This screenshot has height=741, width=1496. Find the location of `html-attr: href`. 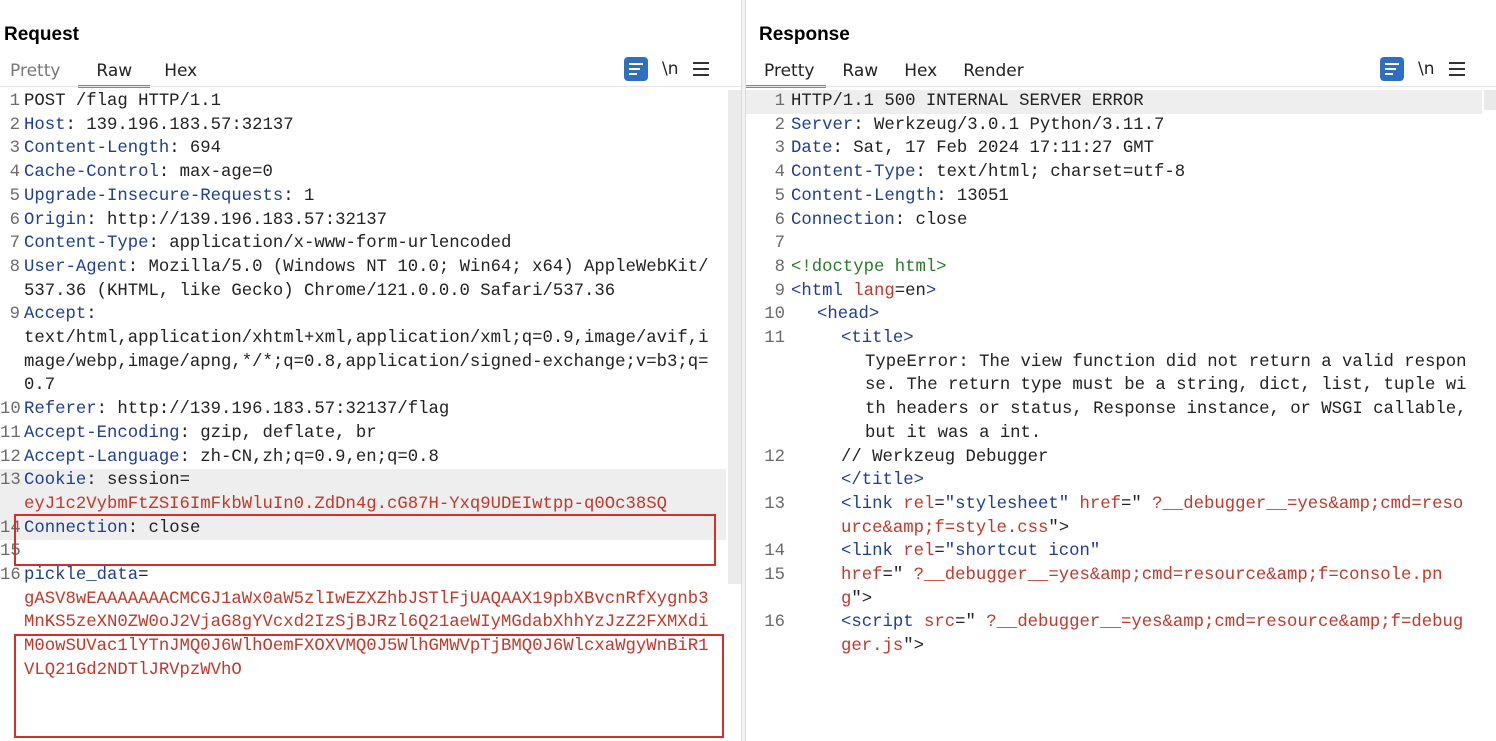

html-attr: href is located at coordinates (862, 576).